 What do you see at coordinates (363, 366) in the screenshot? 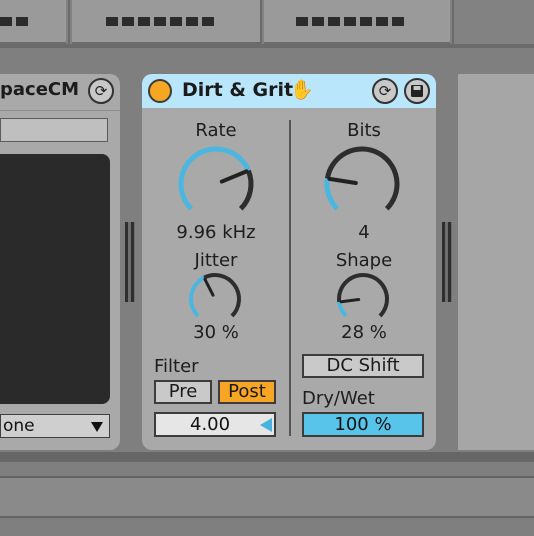
I see `dc-shift-button: DC Shift` at bounding box center [363, 366].